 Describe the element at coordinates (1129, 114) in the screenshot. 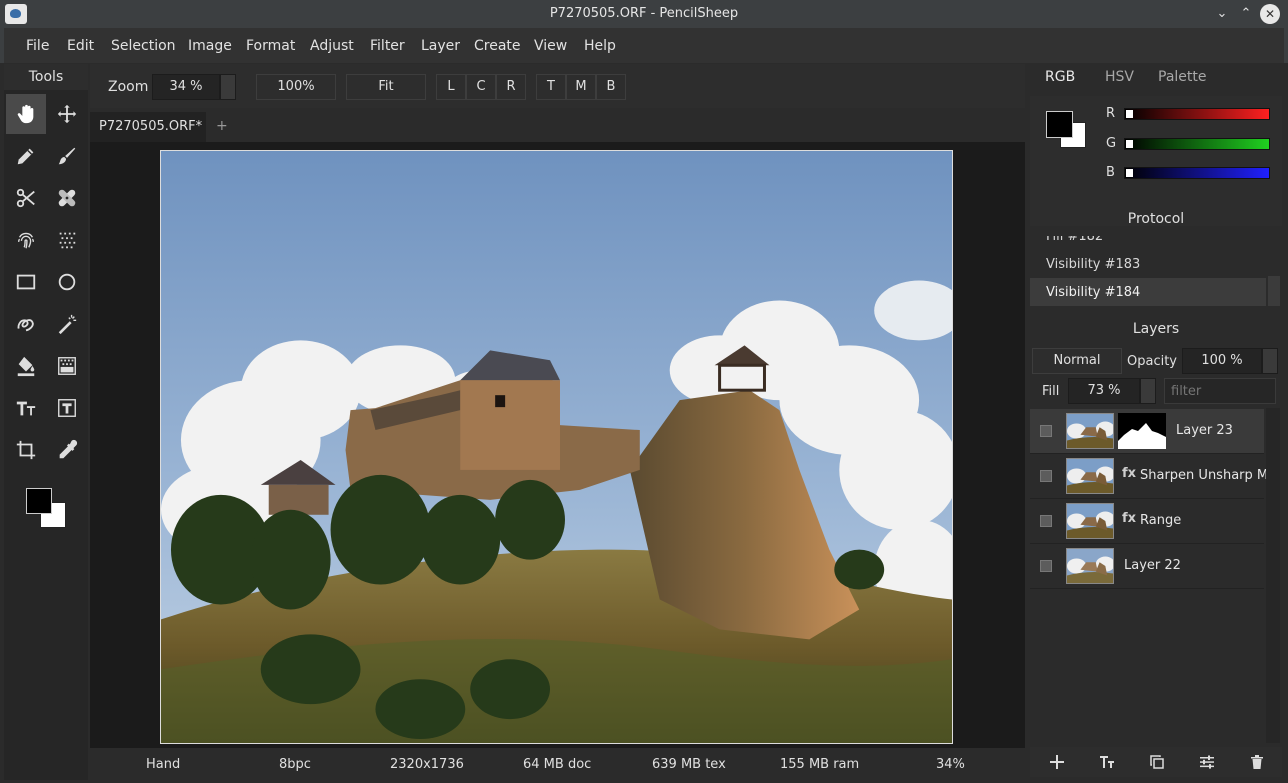

I see `red-slider-knob` at that location.